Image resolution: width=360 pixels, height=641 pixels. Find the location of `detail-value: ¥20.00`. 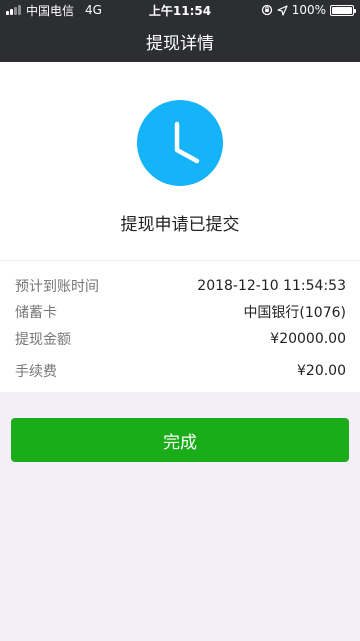

detail-value: ¥20.00 is located at coordinates (321, 371).